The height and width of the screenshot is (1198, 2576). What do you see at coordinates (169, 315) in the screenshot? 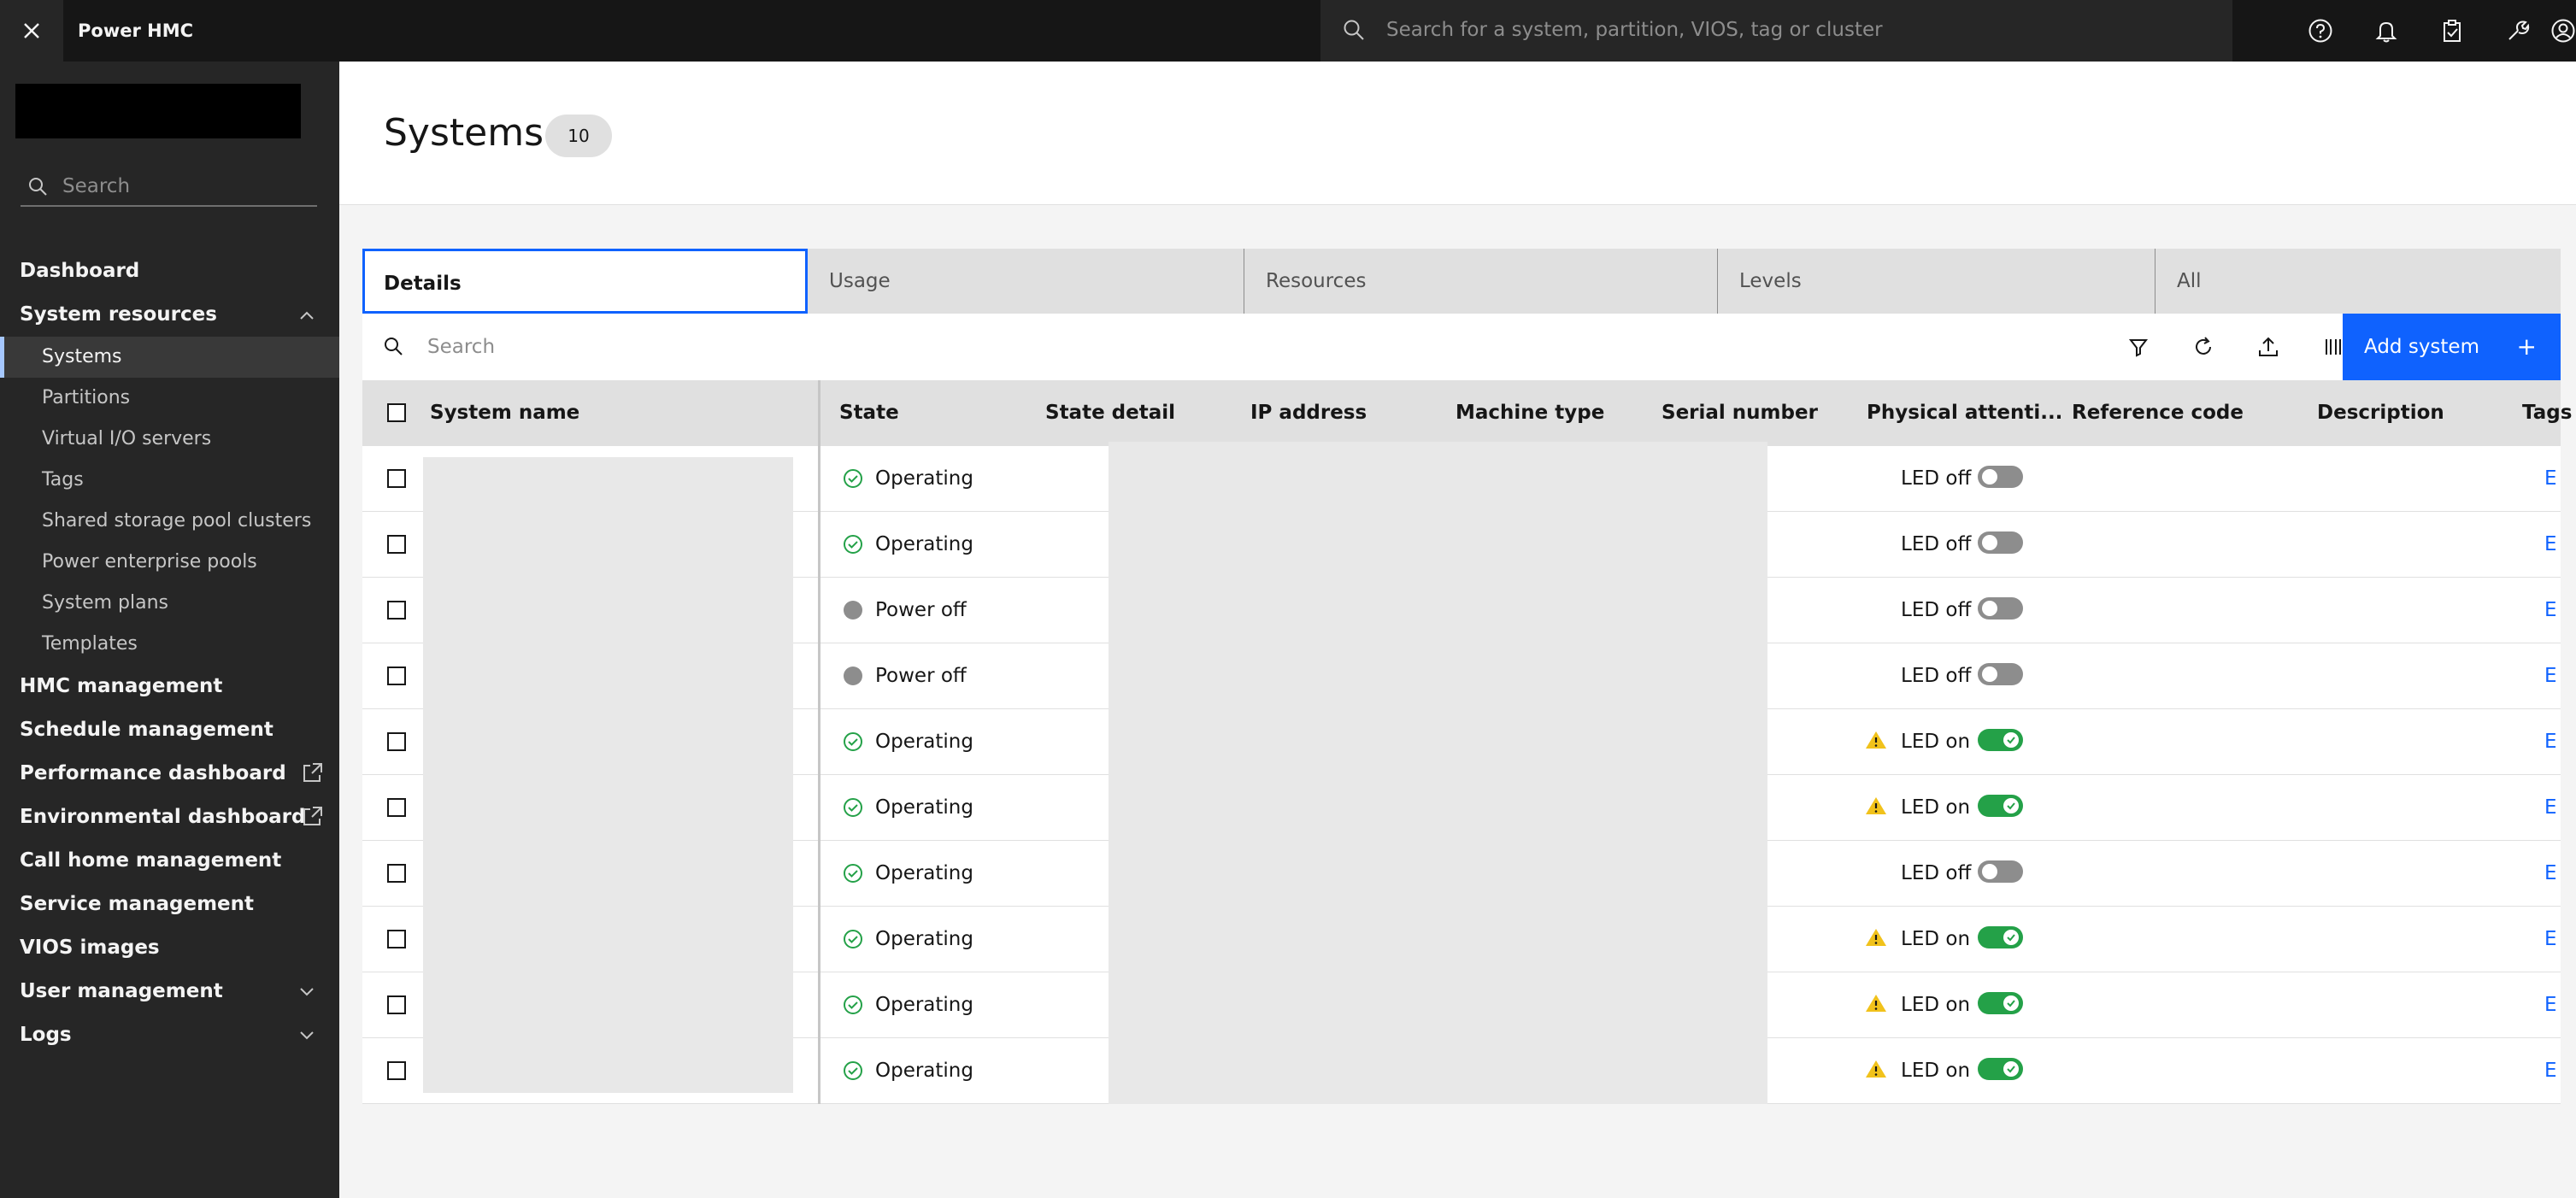
I see `sidebar-item-system-resources: System resources` at bounding box center [169, 315].